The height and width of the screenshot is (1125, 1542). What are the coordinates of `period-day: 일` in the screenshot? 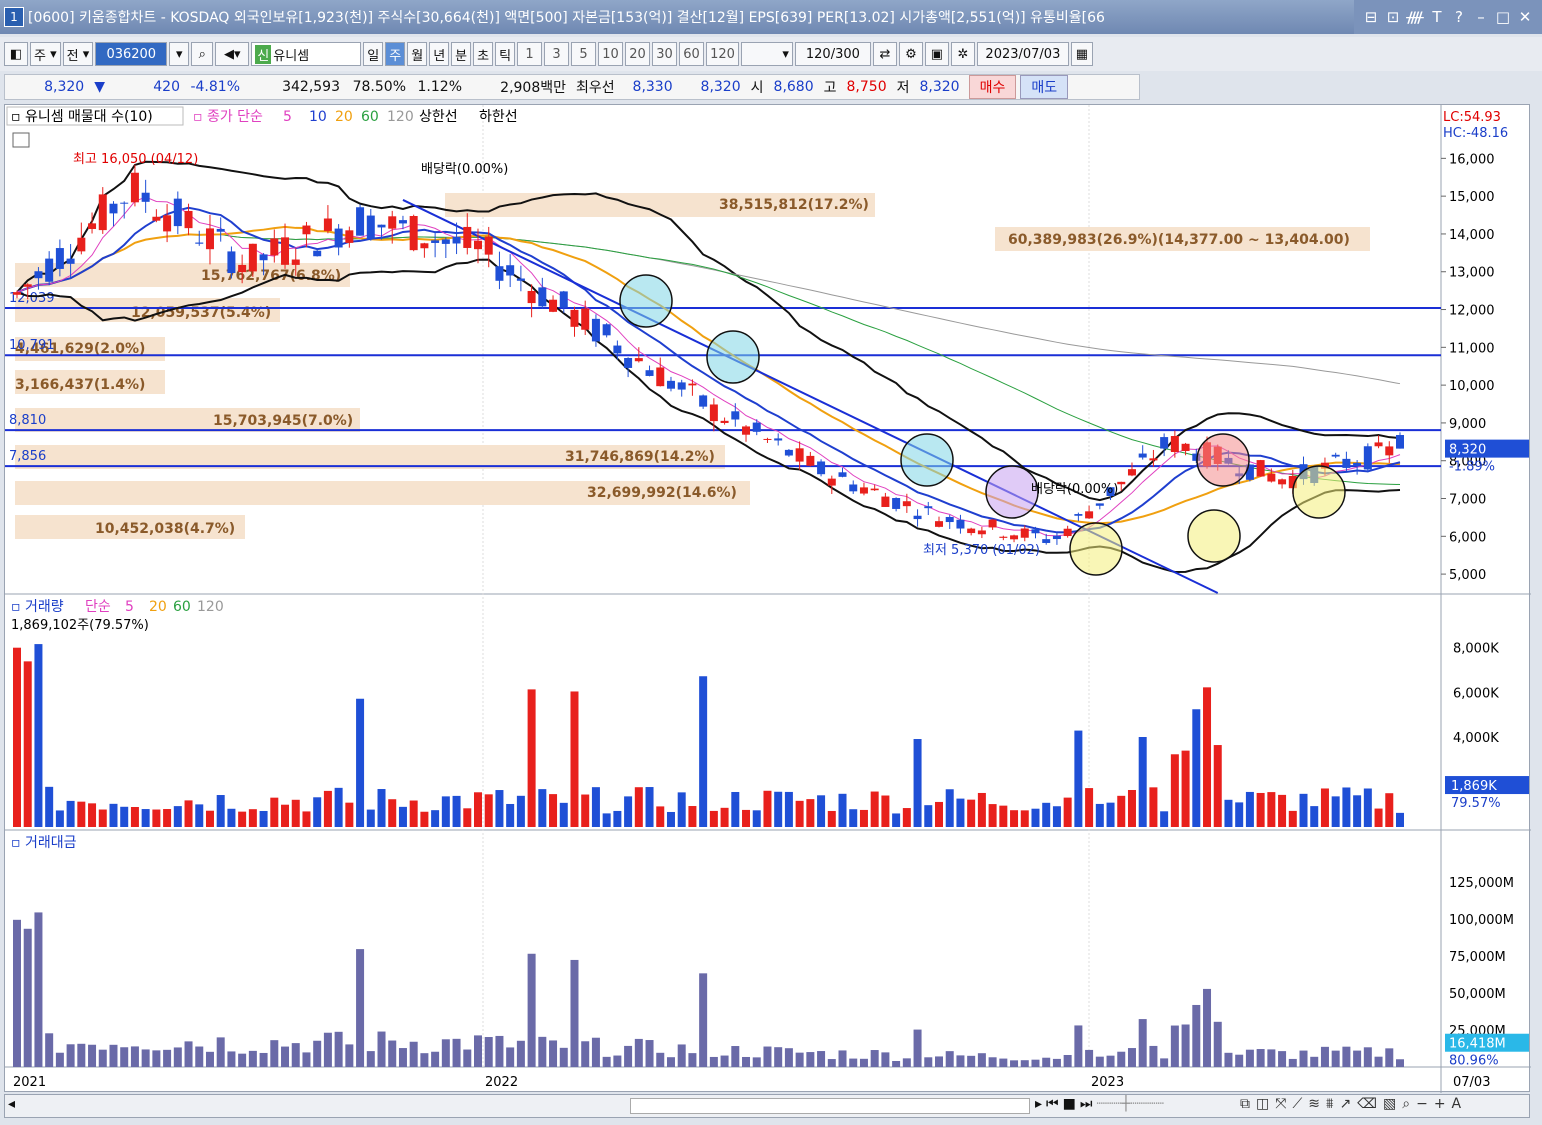 It's located at (373, 54).